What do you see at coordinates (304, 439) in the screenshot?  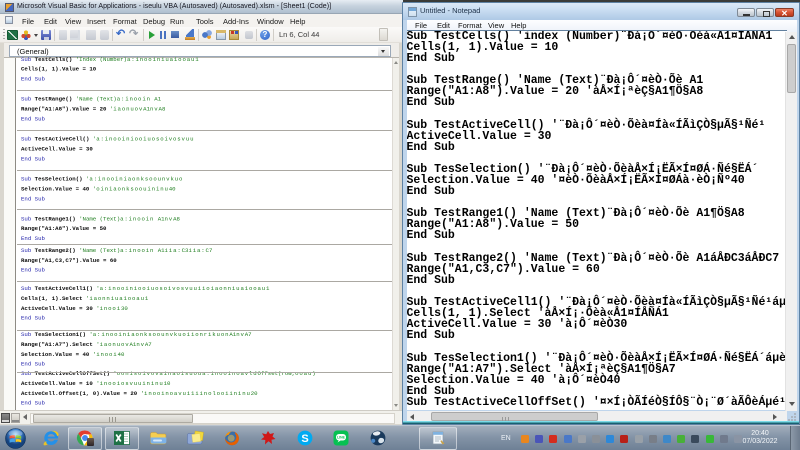 I see `svg-text: S` at bounding box center [304, 439].